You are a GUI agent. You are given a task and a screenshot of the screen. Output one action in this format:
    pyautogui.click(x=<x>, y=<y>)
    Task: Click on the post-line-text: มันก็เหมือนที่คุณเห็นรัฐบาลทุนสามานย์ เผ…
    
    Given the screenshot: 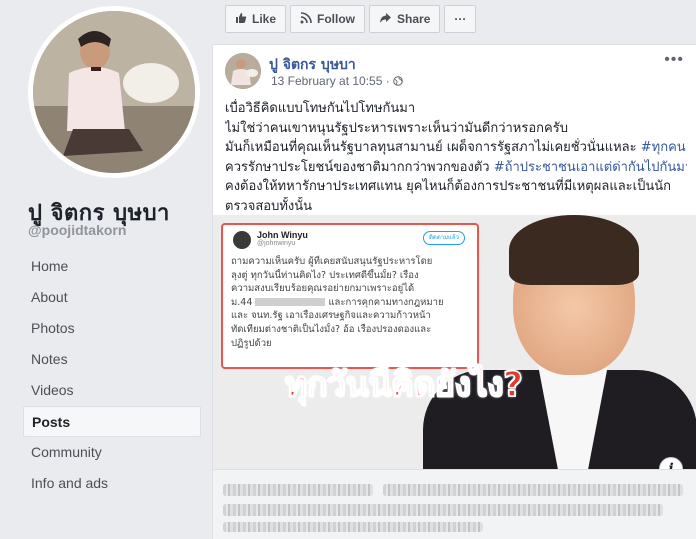 What is the action you would take?
    pyautogui.click(x=433, y=147)
    